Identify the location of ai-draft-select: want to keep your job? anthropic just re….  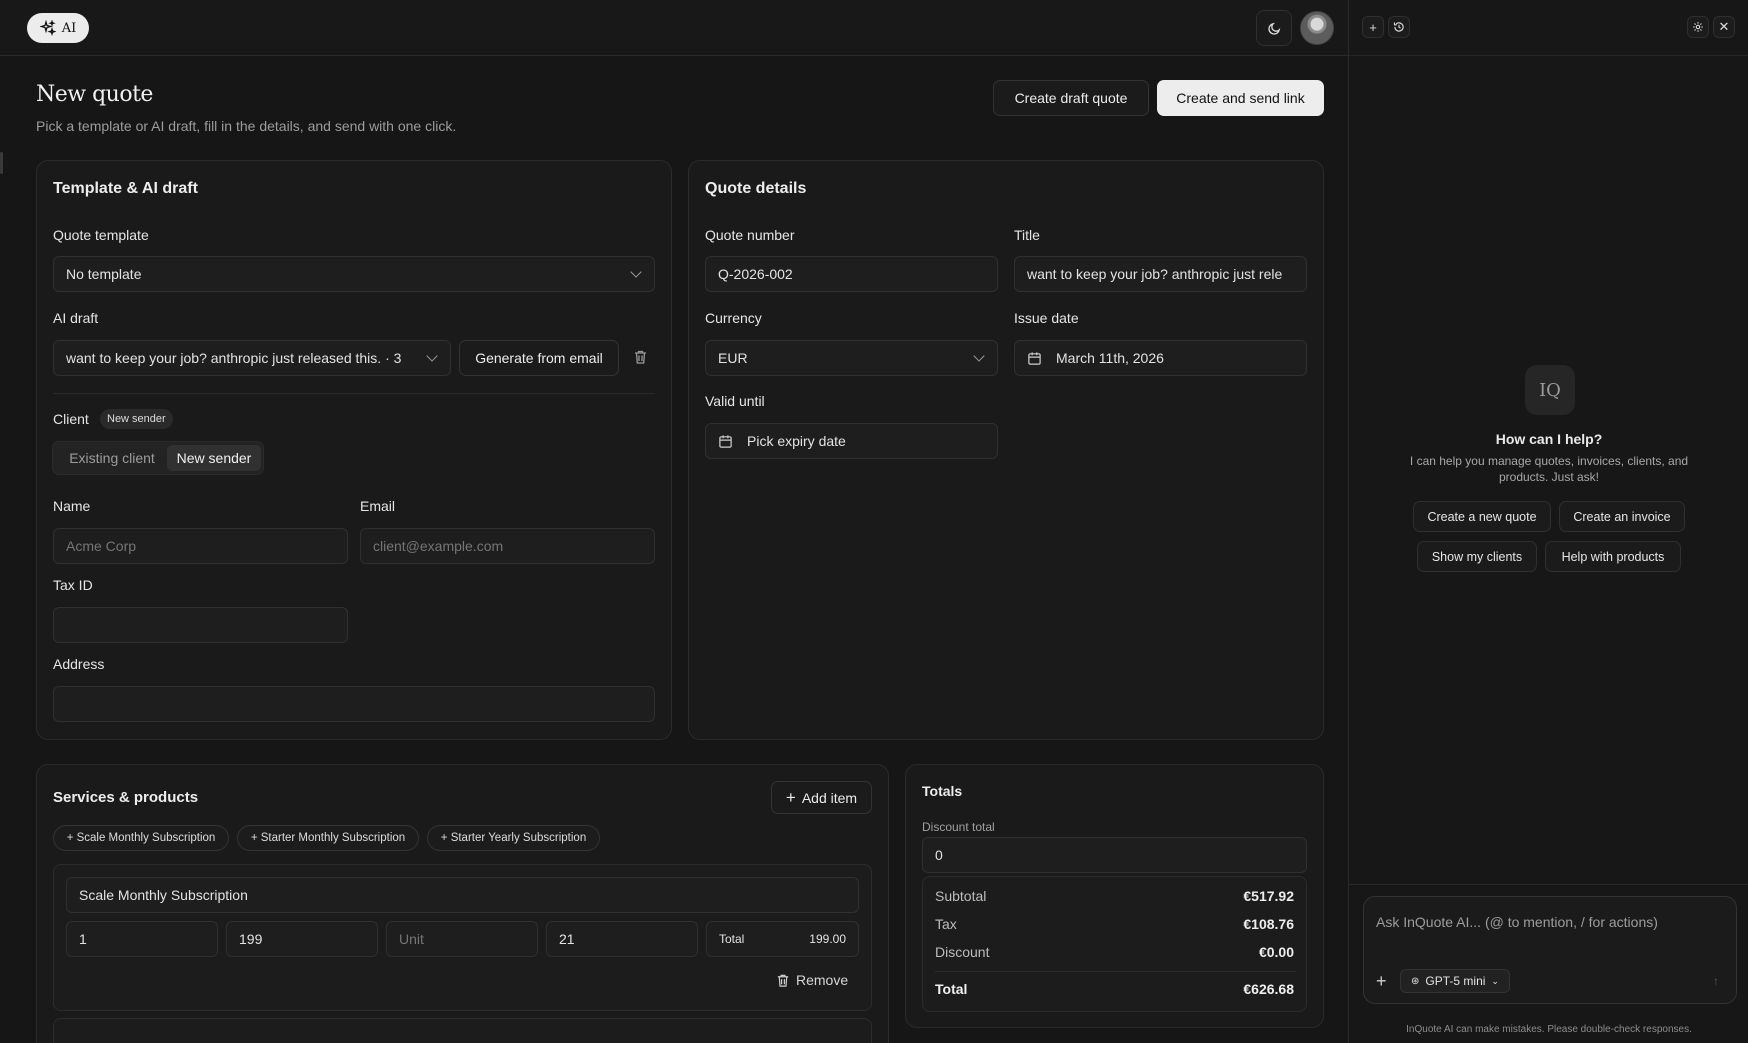
(252, 358).